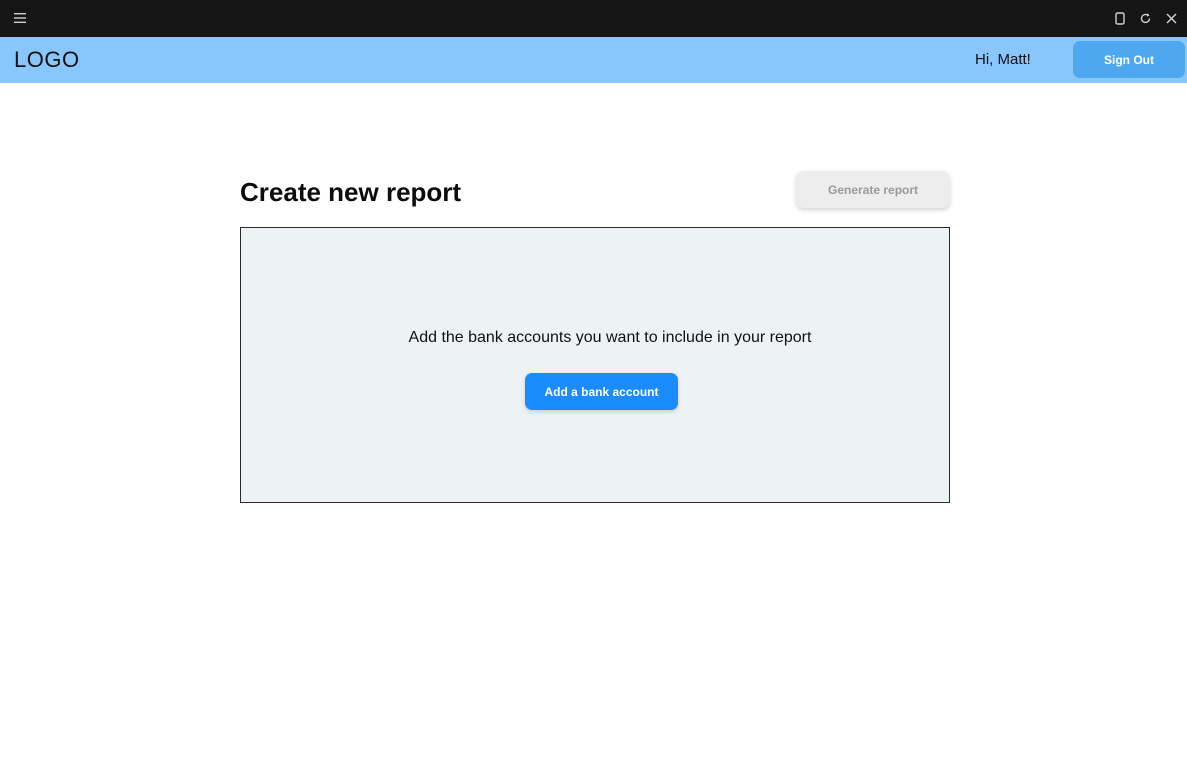  I want to click on phone-icon, so click(1120, 18).